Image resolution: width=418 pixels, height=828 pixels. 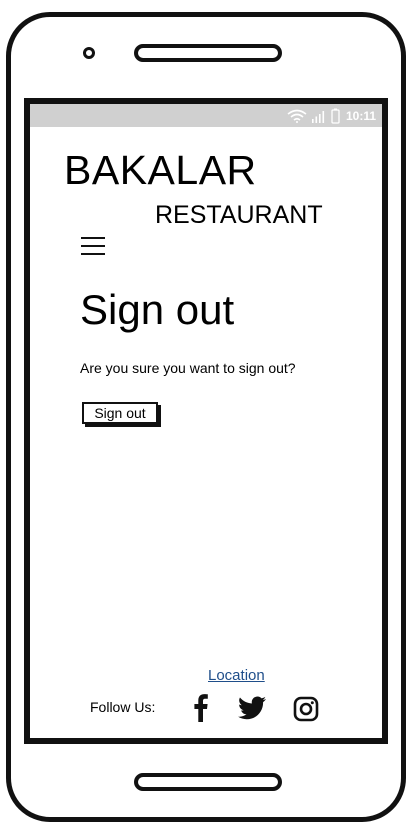 I want to click on status-icons: 10:11, so click(x=331, y=115).